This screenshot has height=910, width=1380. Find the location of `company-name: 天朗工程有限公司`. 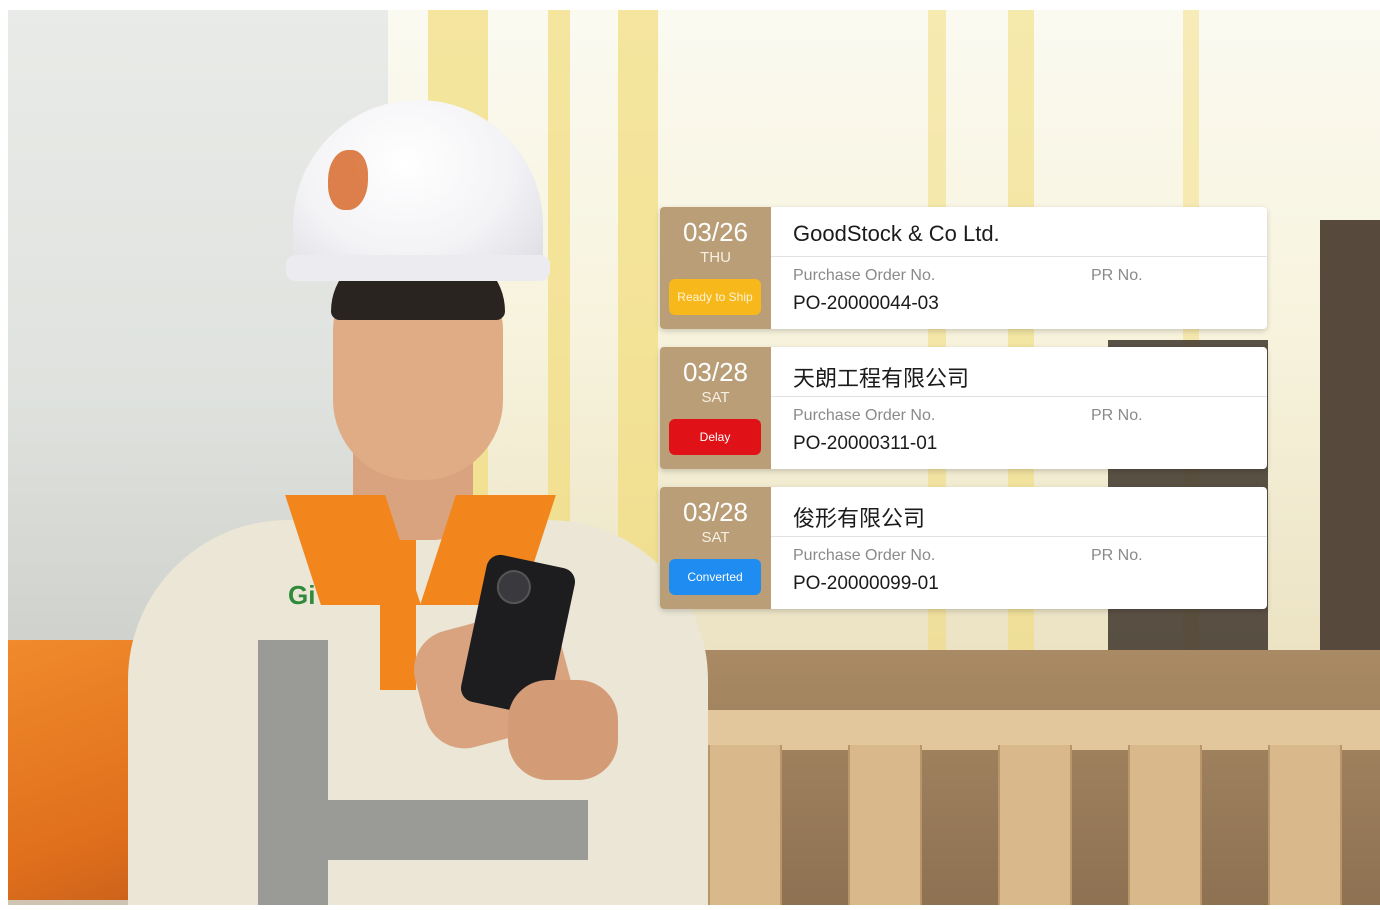

company-name: 天朗工程有限公司 is located at coordinates (881, 378).